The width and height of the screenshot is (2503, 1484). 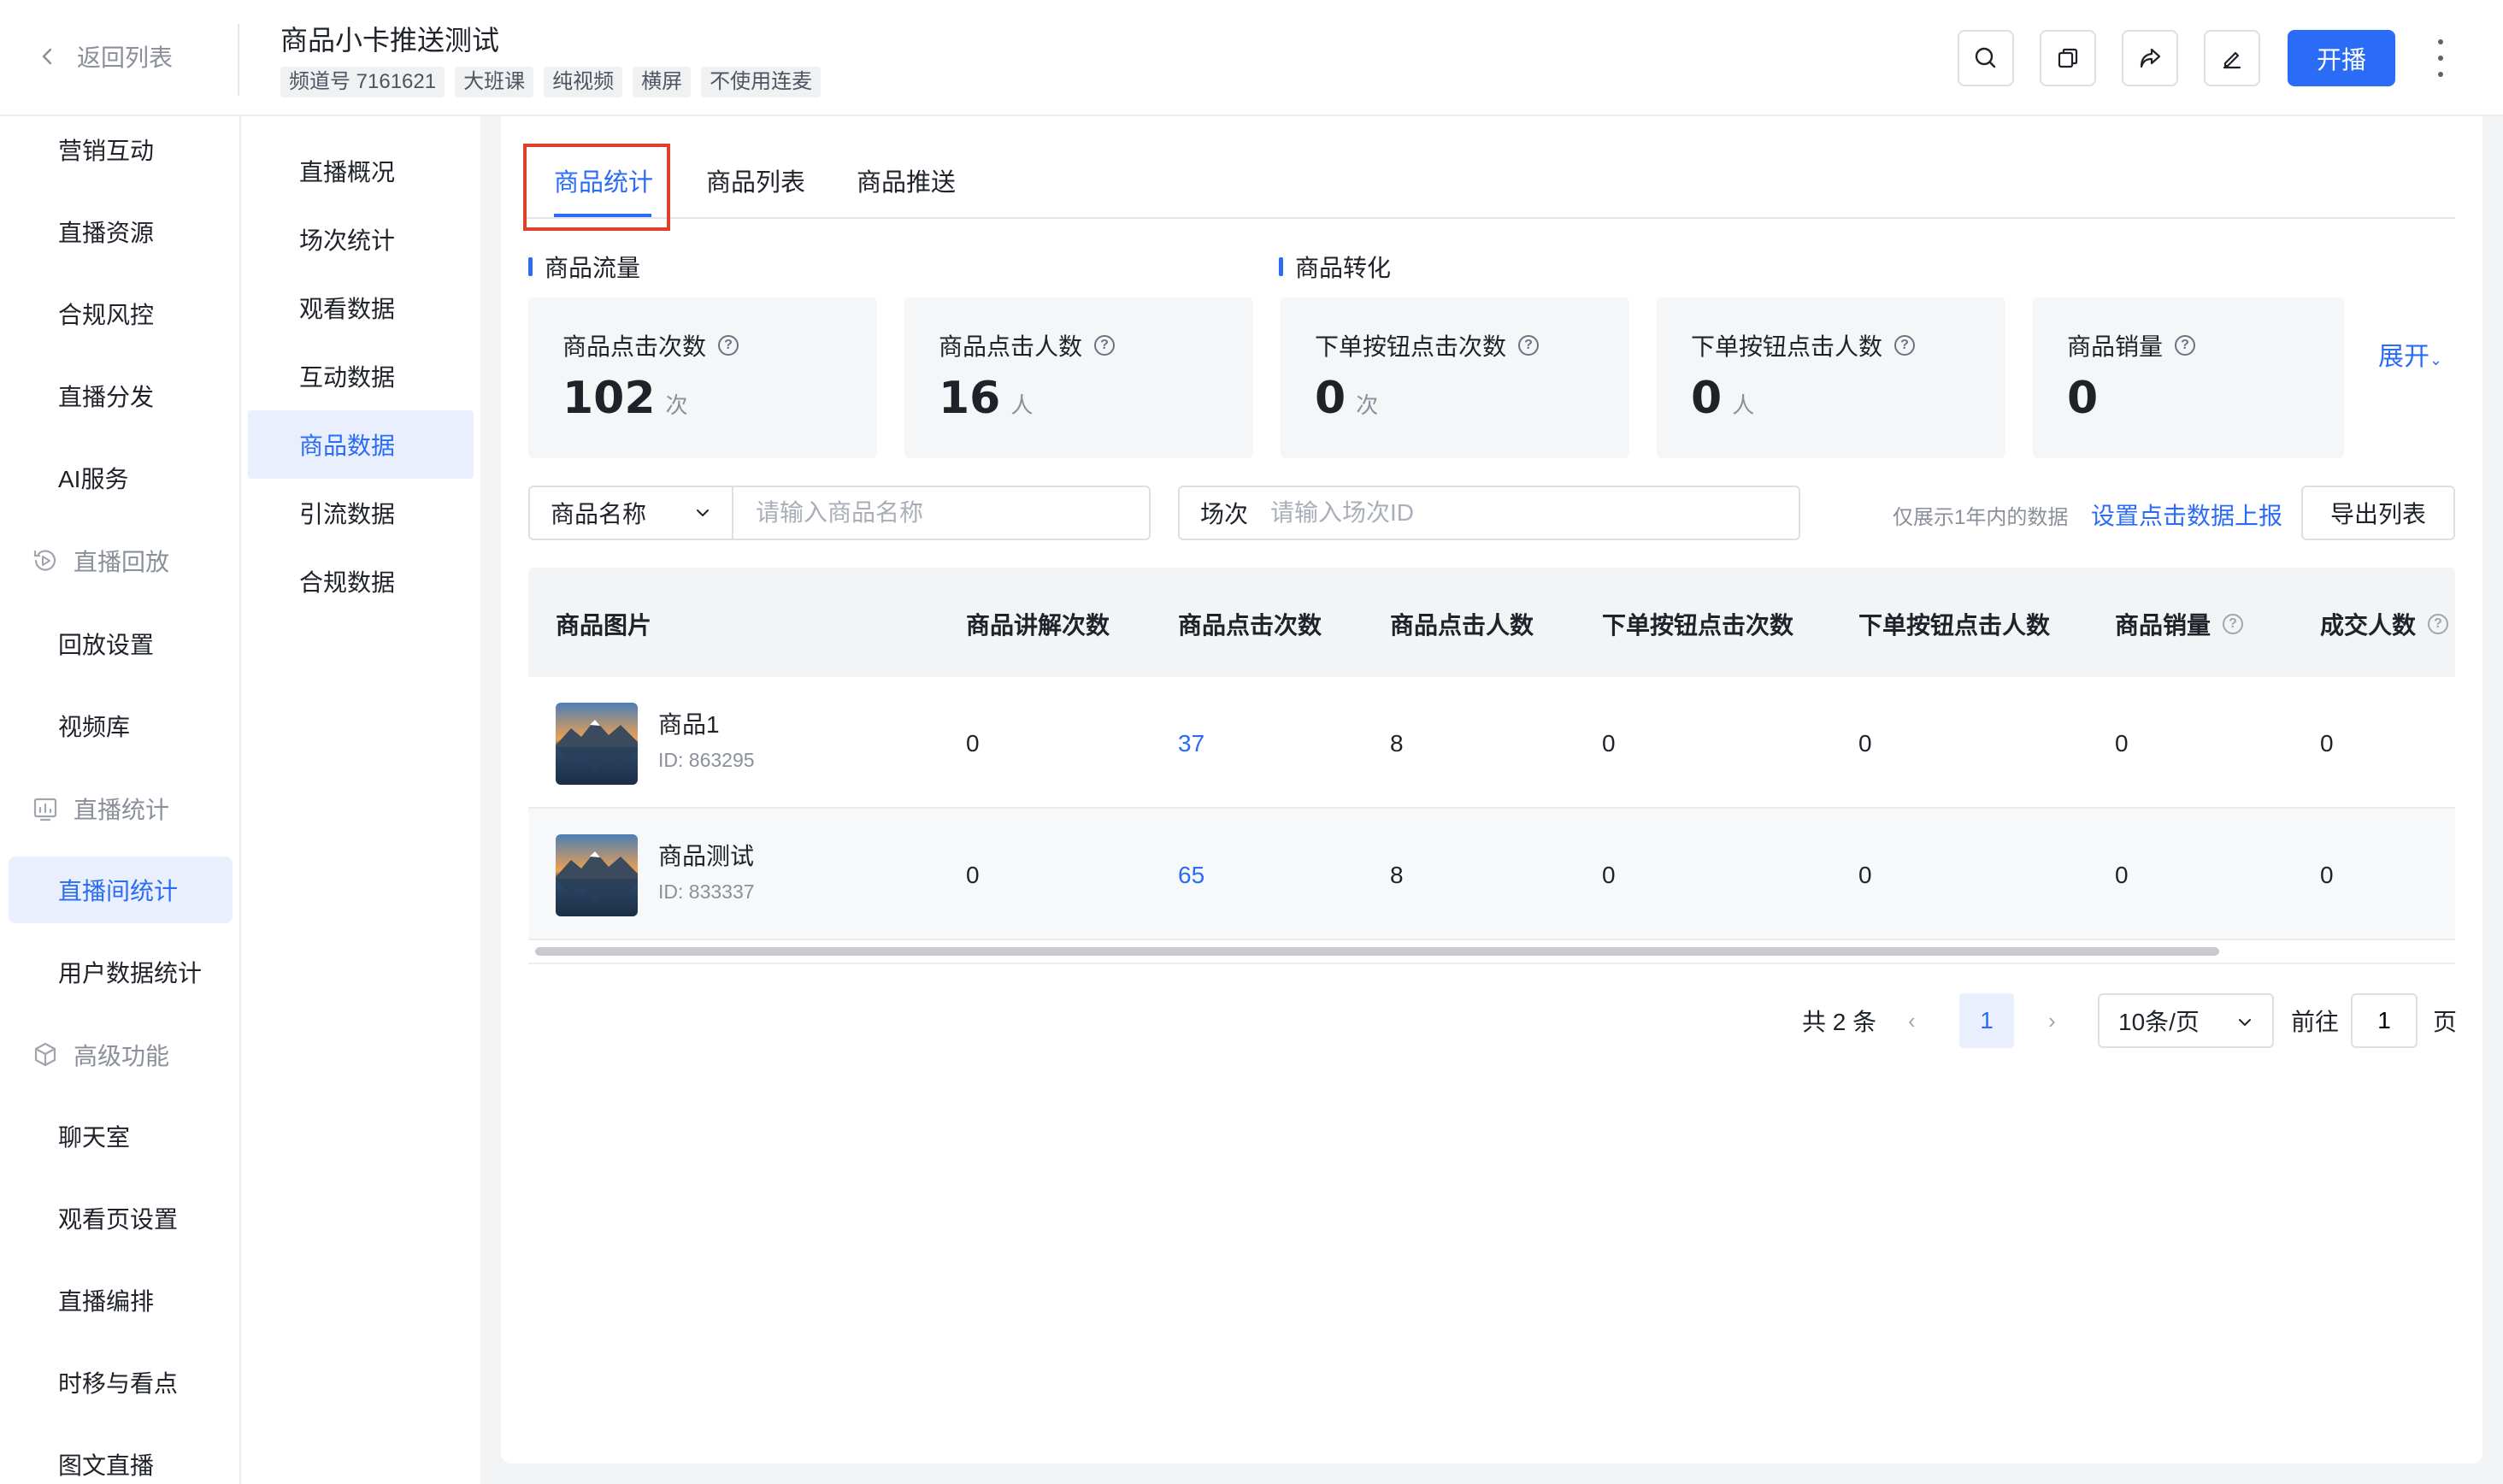 What do you see at coordinates (121, 1218) in the screenshot?
I see `sidebar-item-watch-page: 观看页设置` at bounding box center [121, 1218].